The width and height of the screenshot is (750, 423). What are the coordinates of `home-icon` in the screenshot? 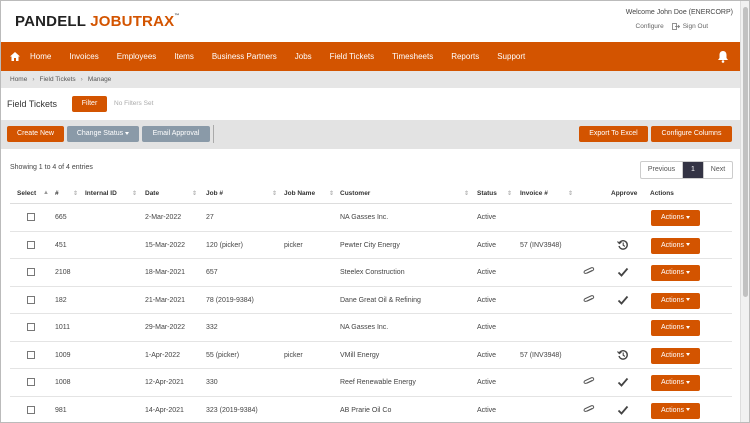 It's located at (19, 56).